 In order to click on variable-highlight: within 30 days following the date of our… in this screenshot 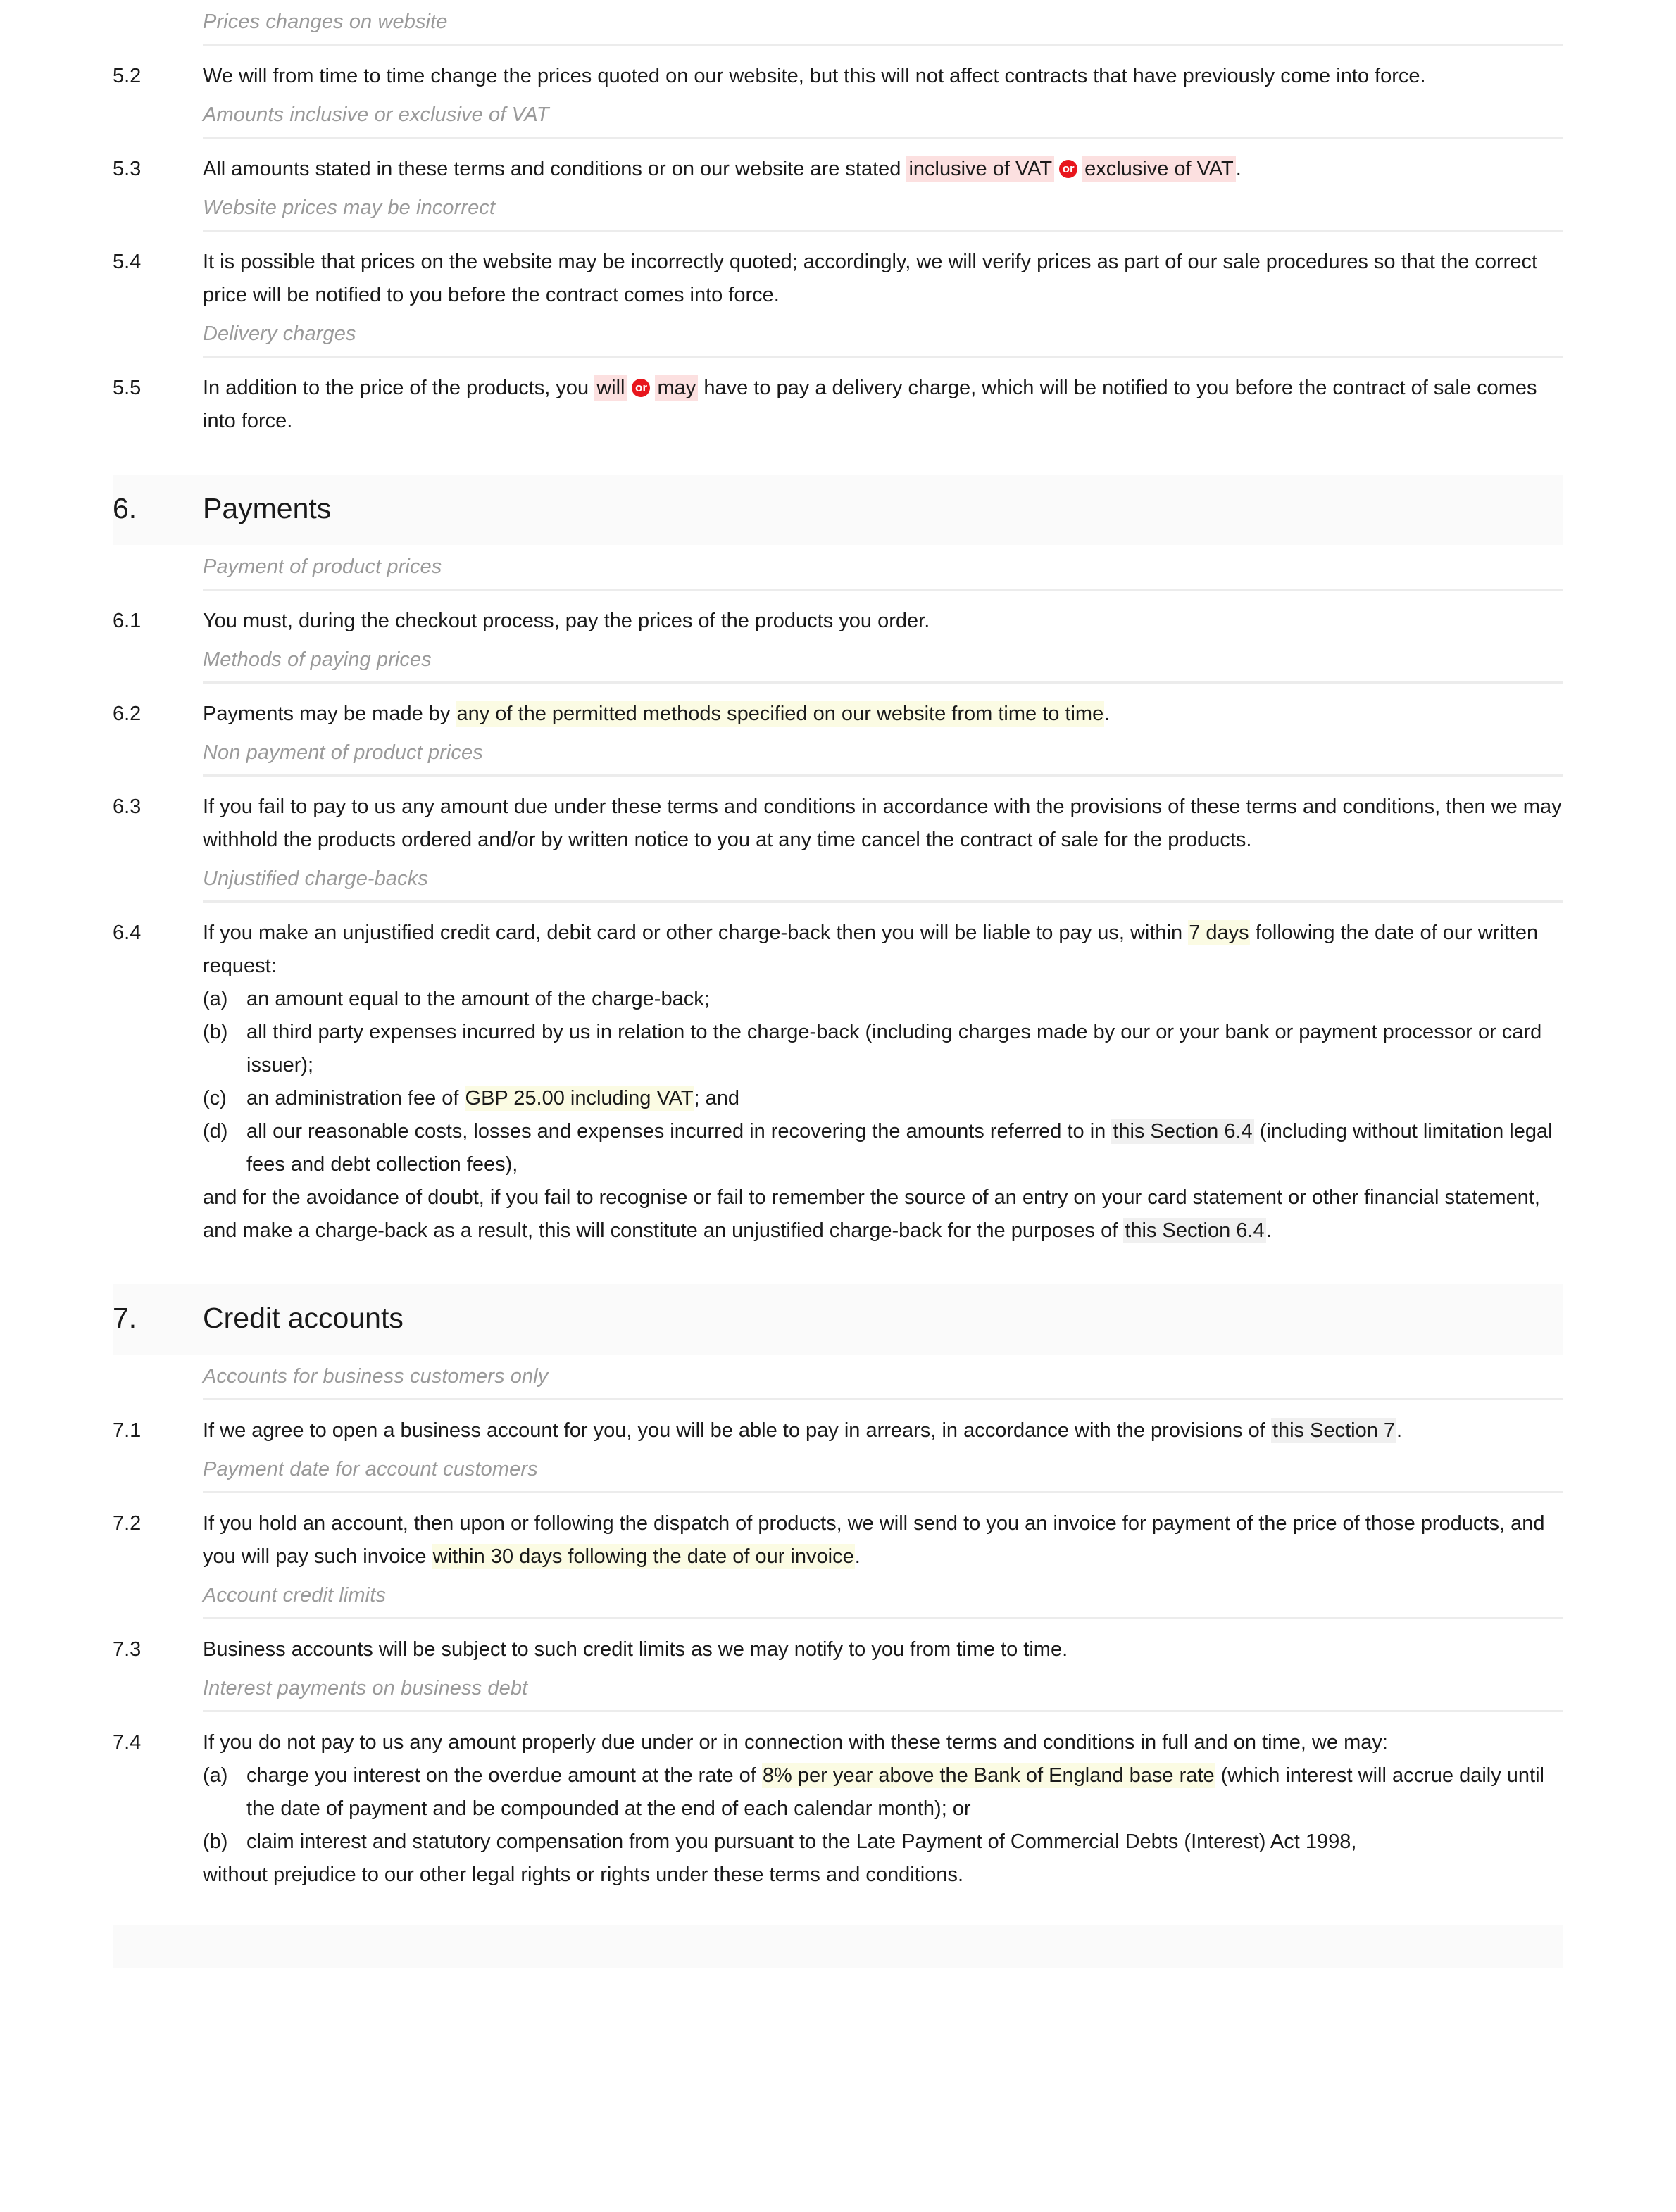, I will do `click(643, 1556)`.